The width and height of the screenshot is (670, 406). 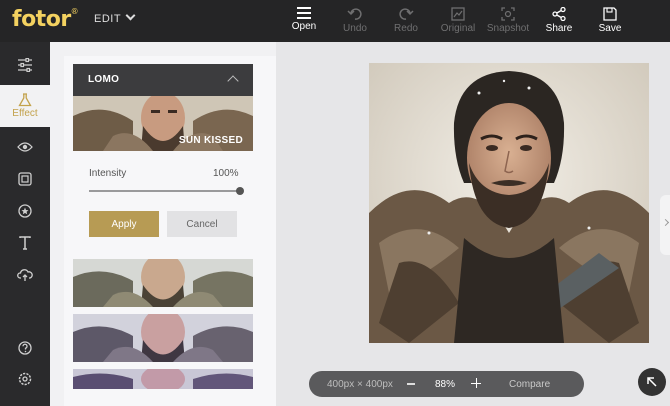 I want to click on snapshot-icon, so click(x=508, y=14).